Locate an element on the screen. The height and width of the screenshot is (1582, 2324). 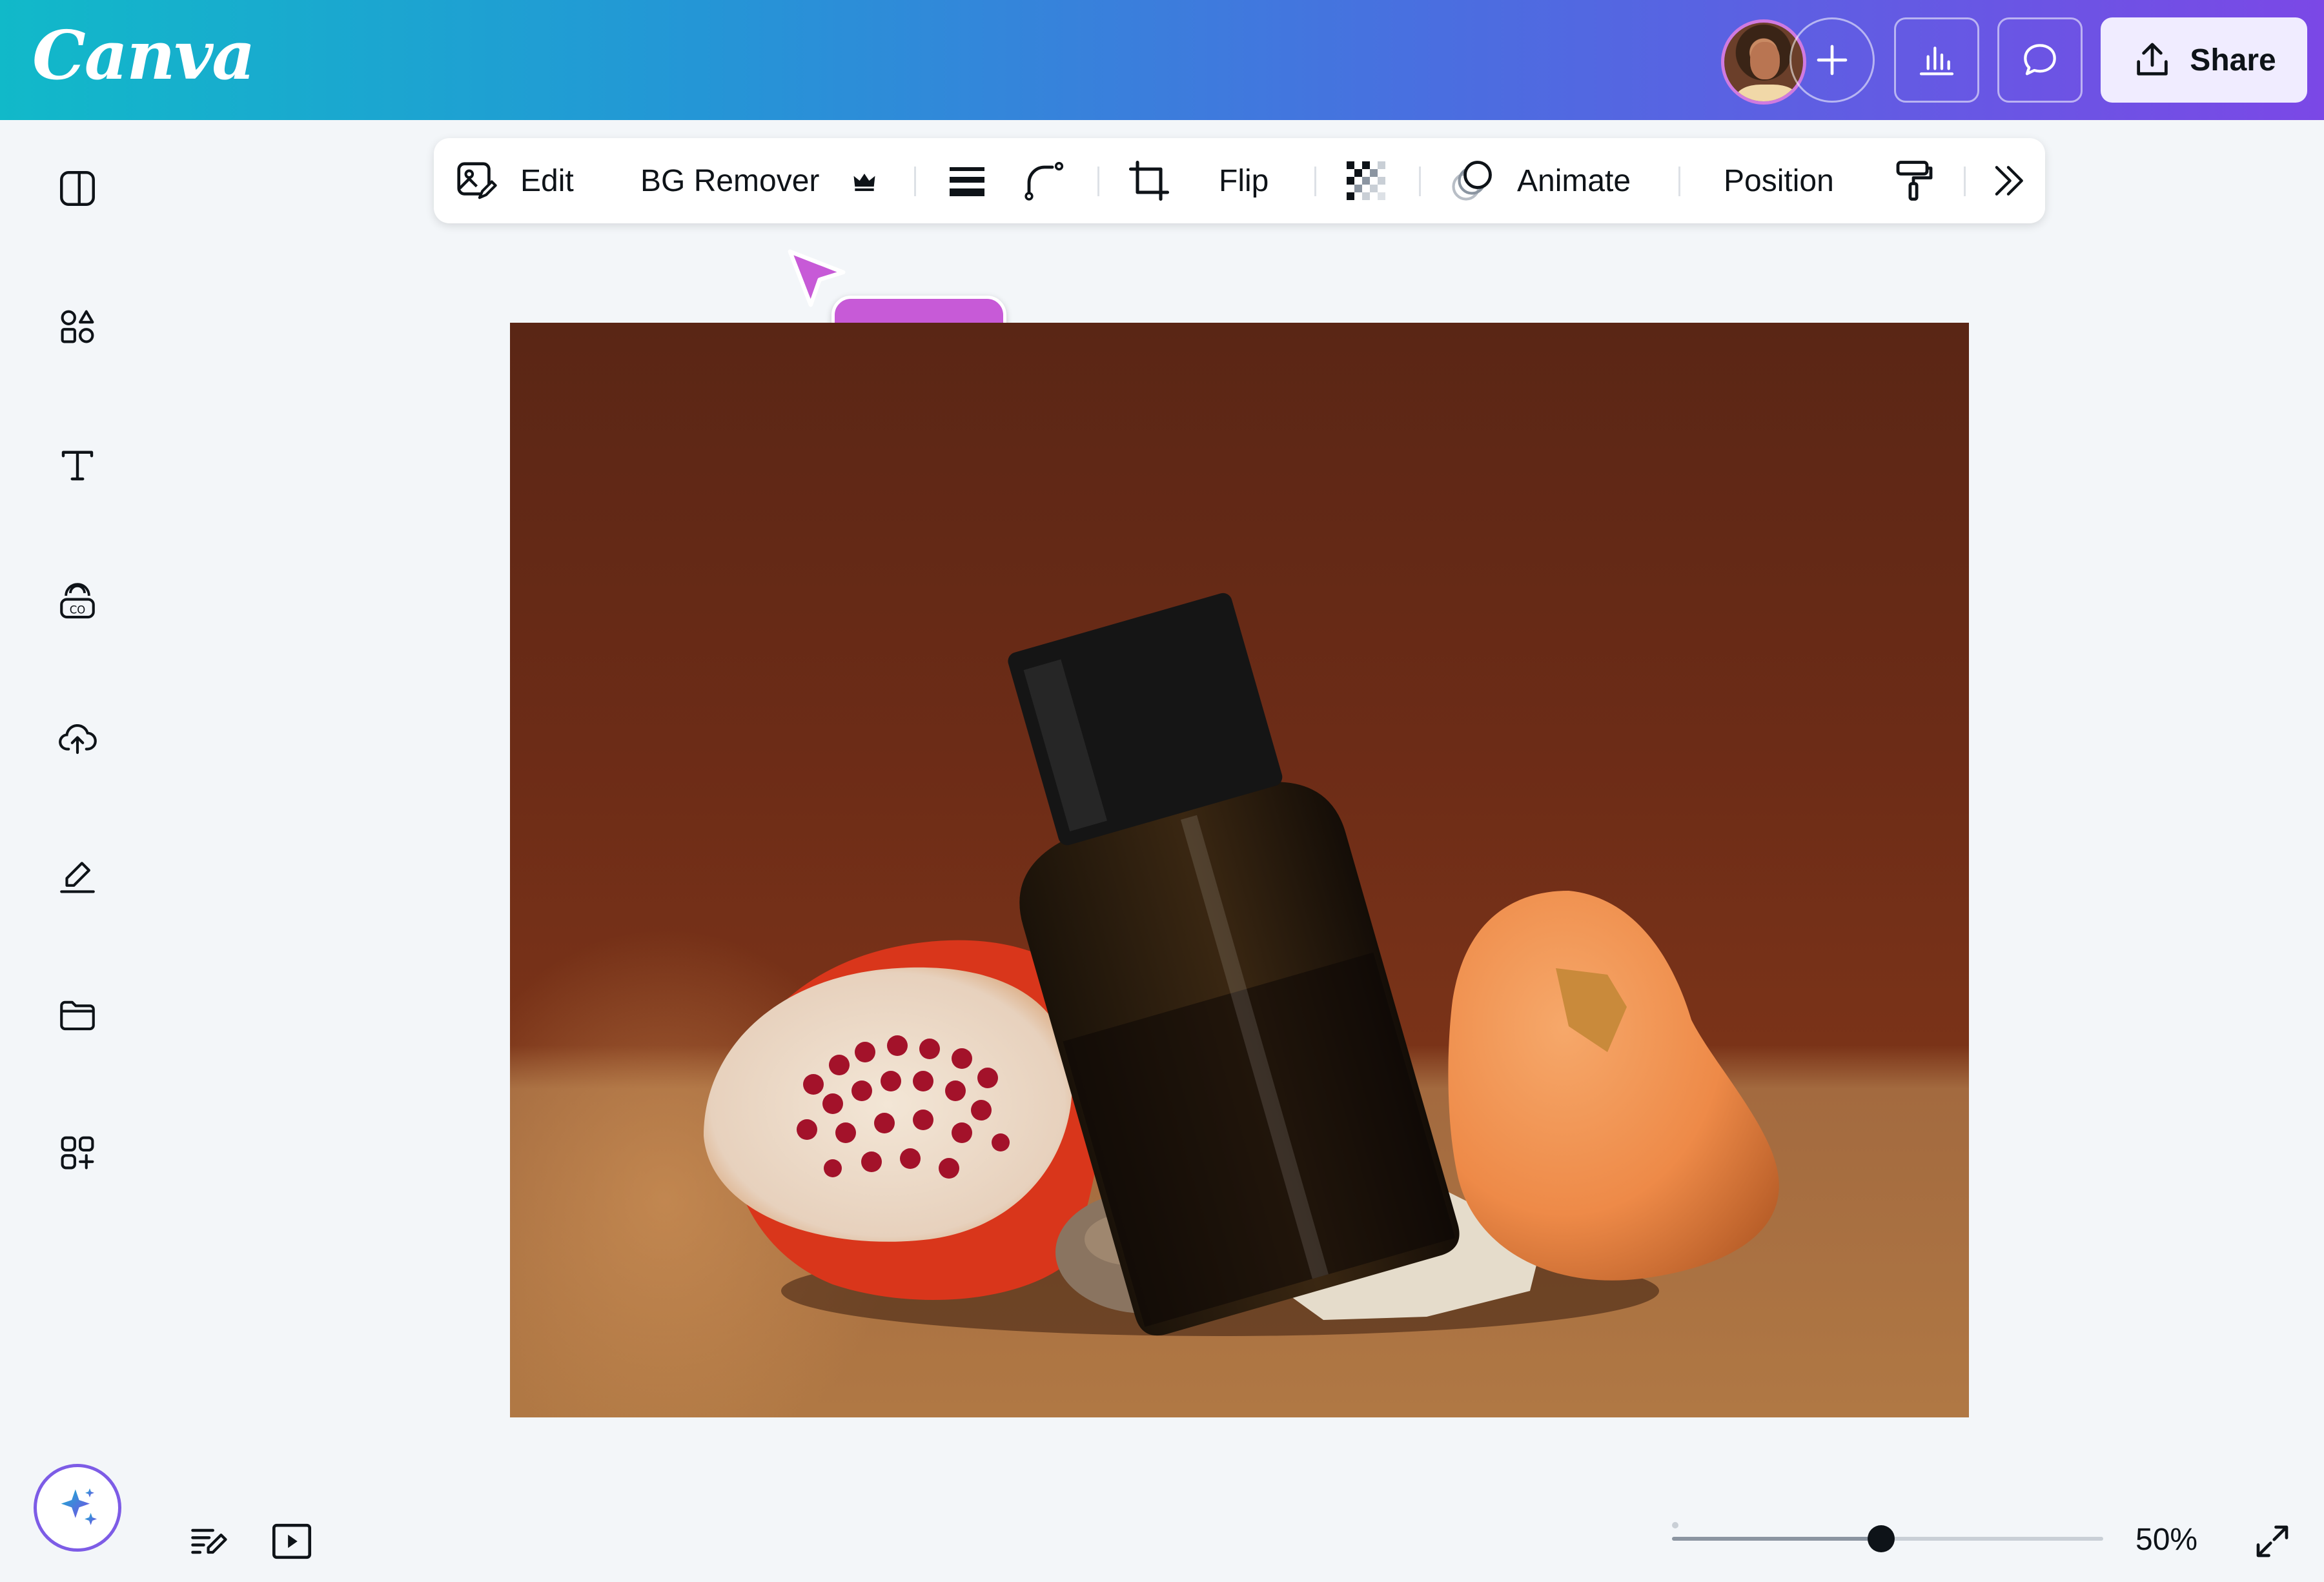
top-header: Canva Share is located at coordinates (1162, 60).